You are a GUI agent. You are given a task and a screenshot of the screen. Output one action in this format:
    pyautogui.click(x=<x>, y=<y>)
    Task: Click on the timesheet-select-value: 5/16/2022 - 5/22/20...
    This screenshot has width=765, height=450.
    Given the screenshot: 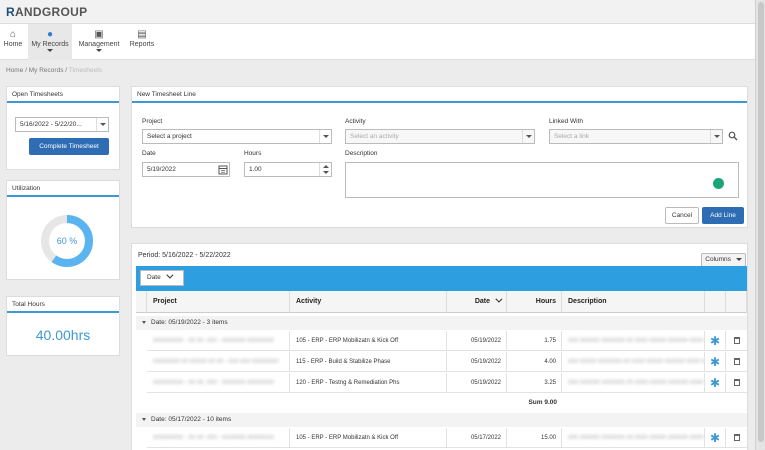 What is the action you would take?
    pyautogui.click(x=51, y=124)
    